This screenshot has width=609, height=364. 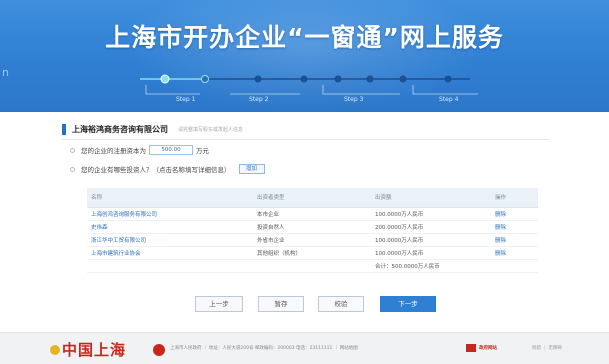 What do you see at coordinates (170, 198) in the screenshot?
I see `column-header-name: 名称` at bounding box center [170, 198].